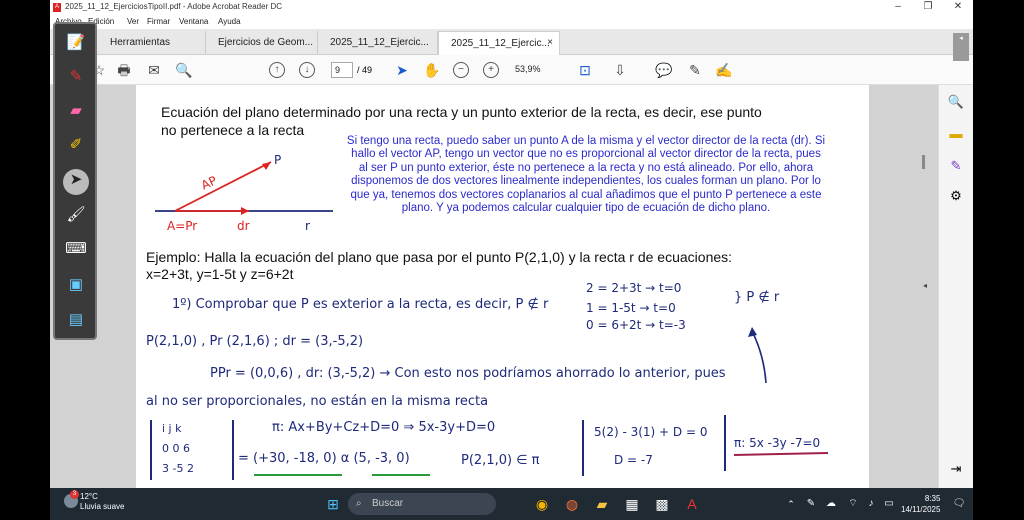 The height and width of the screenshot is (520, 1024). Describe the element at coordinates (76, 215) in the screenshot. I see `ink-brush-icon: 🖌` at that location.